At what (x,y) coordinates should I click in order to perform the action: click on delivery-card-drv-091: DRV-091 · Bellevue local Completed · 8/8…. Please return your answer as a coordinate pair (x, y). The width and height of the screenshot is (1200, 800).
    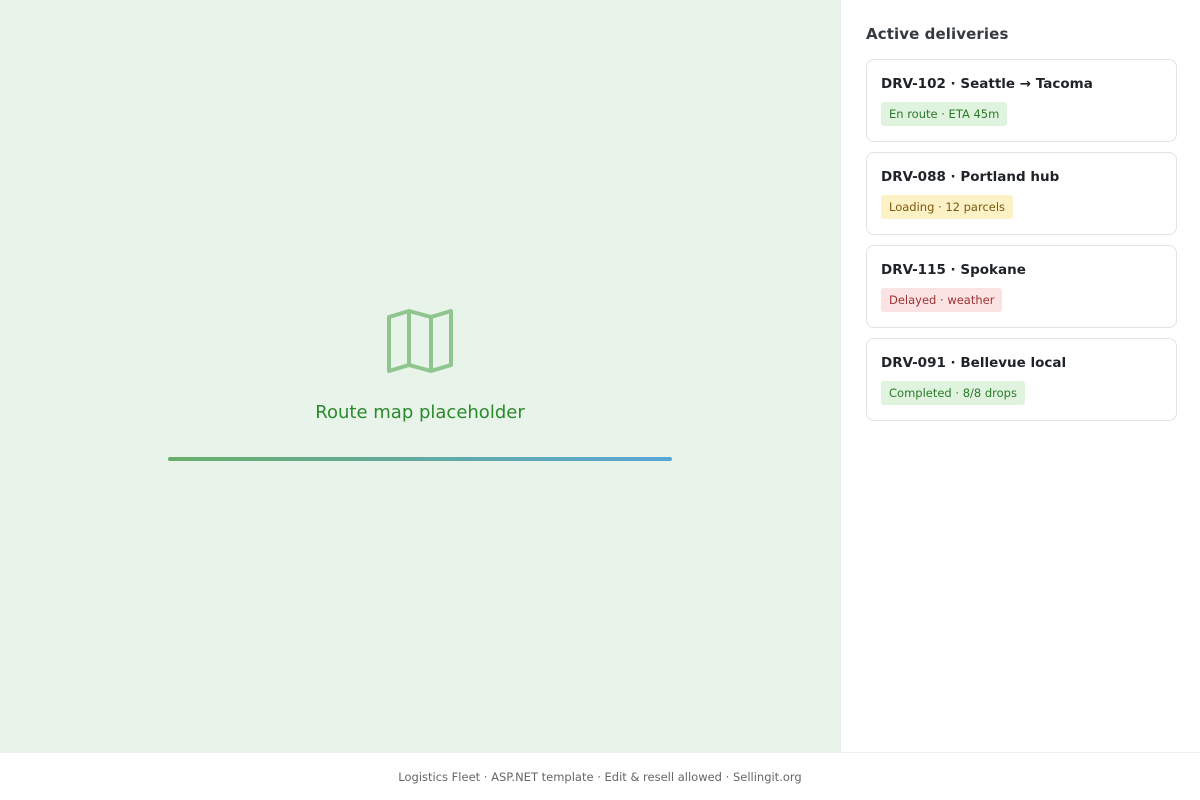
    Looking at the image, I should click on (1021, 379).